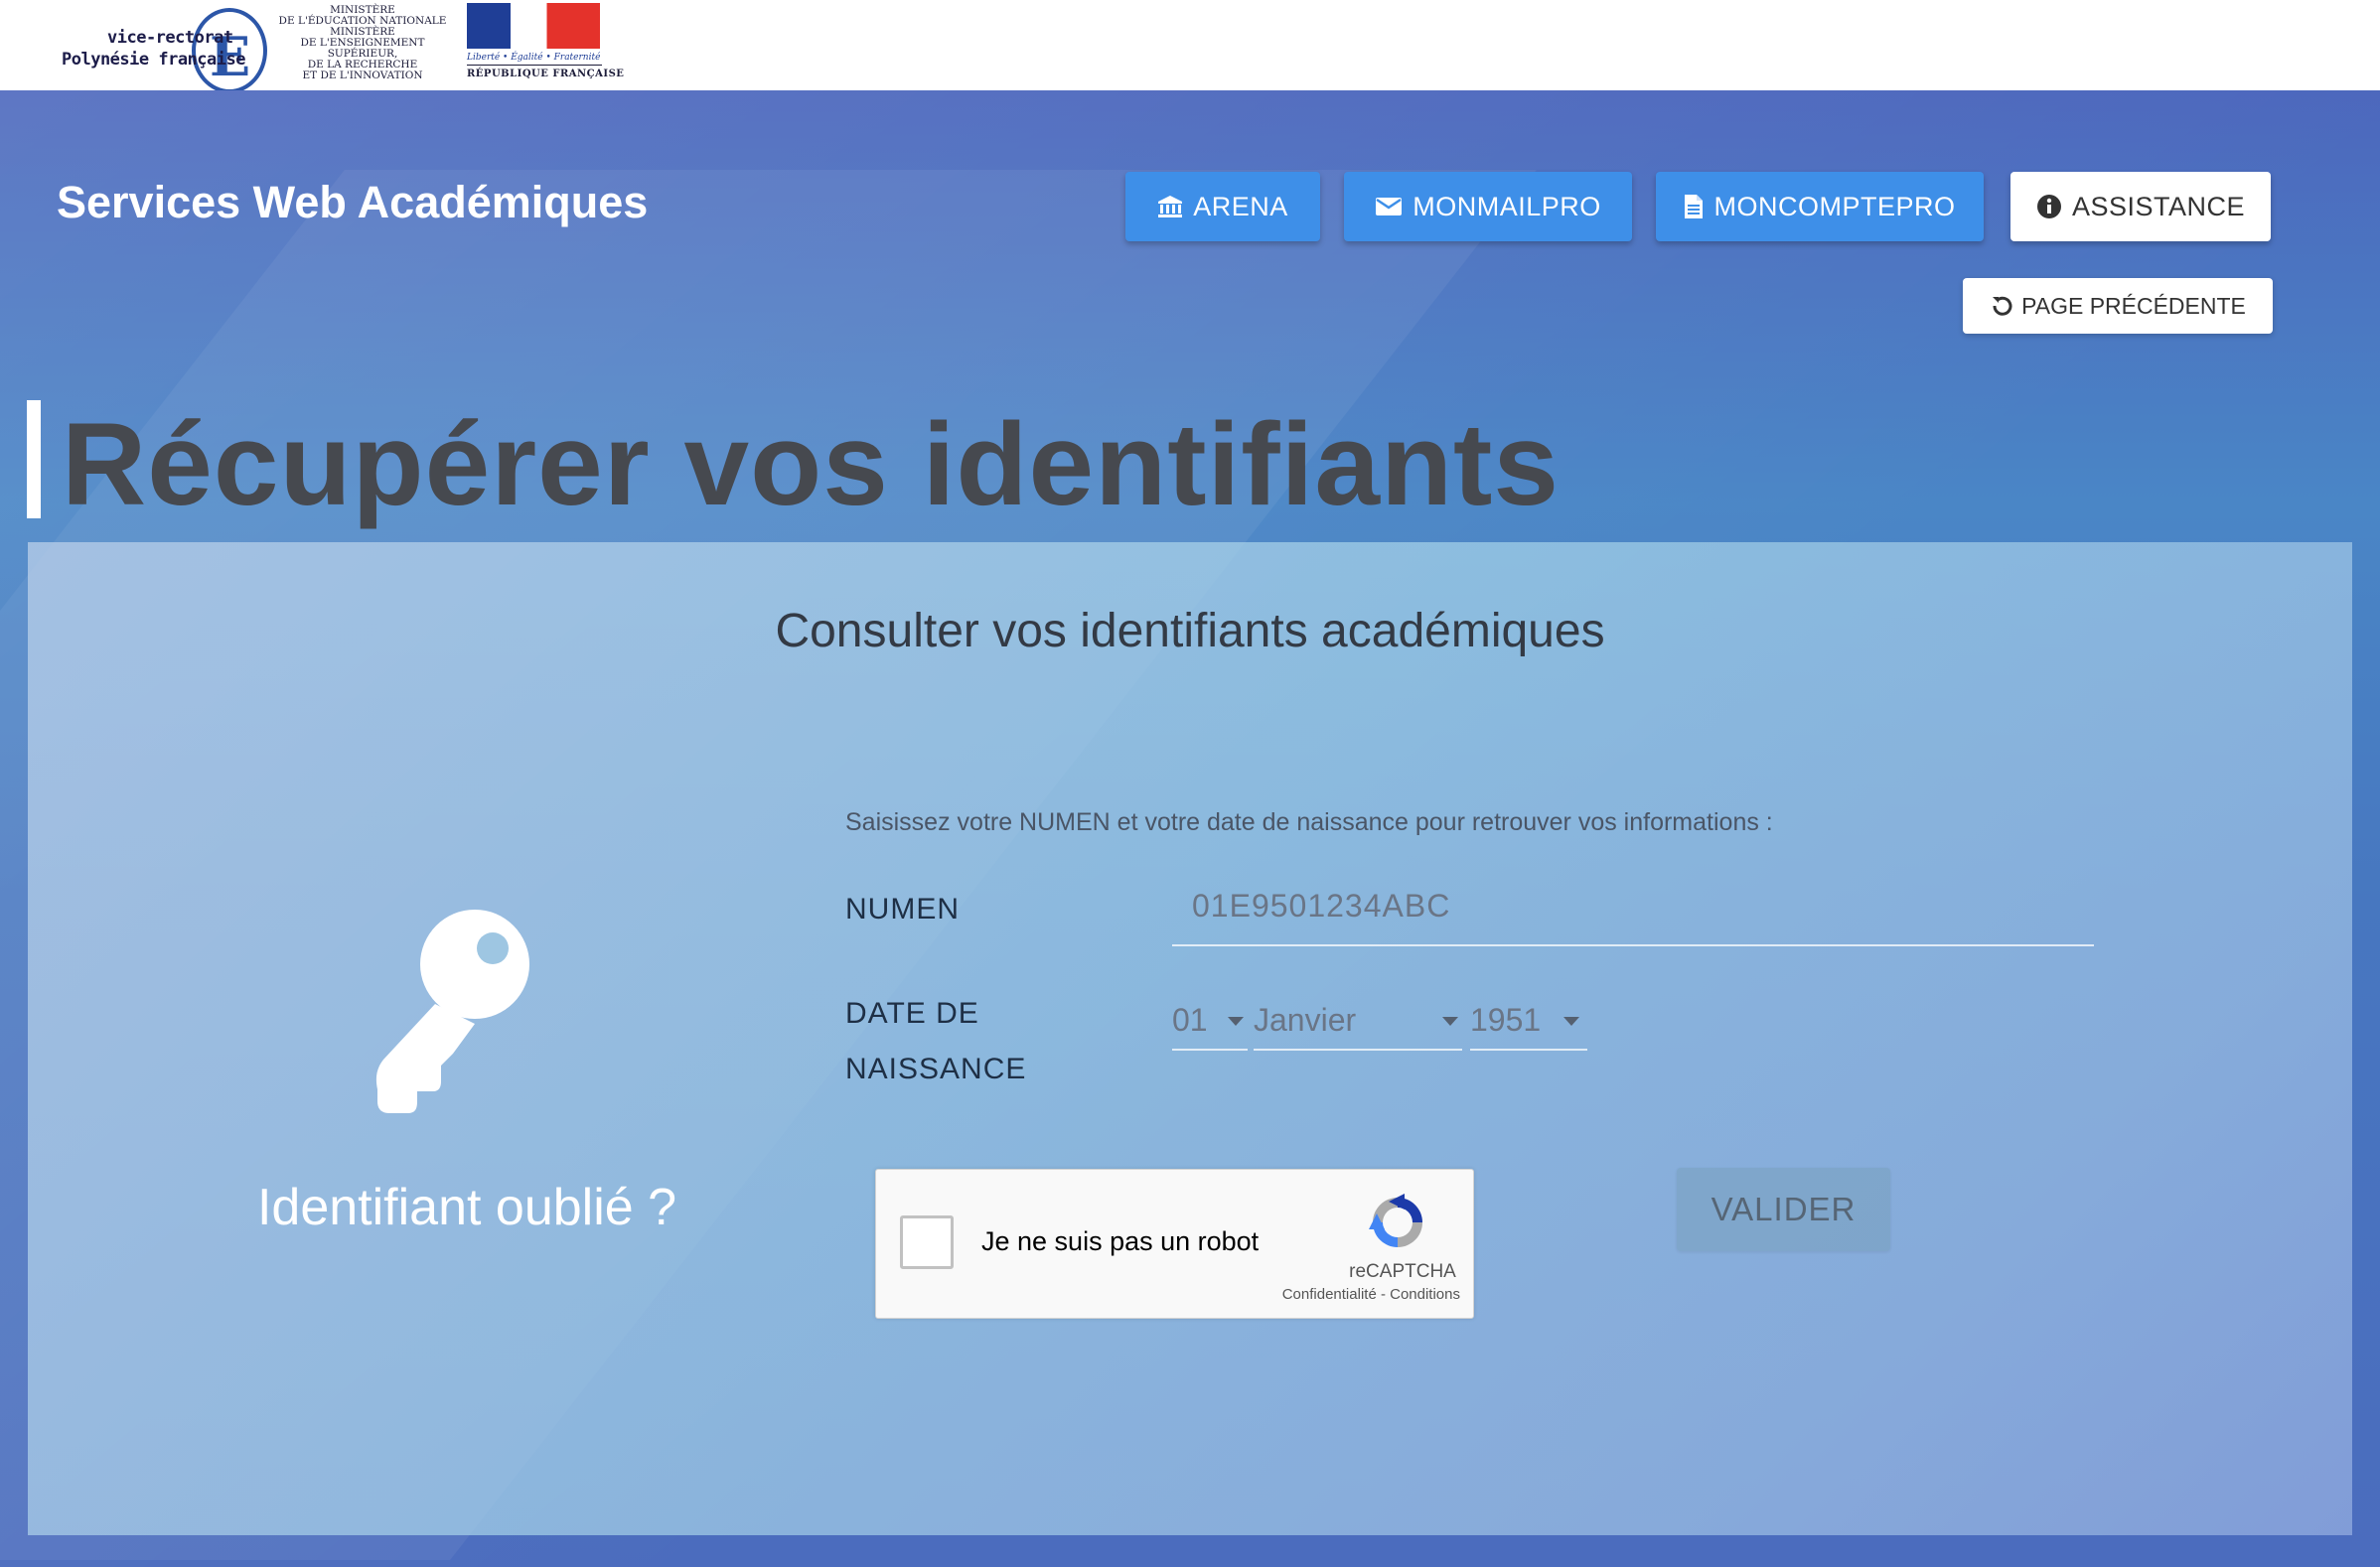  What do you see at coordinates (534, 58) in the screenshot?
I see `rf-motto: Liberté • Égalité • Fraternité` at bounding box center [534, 58].